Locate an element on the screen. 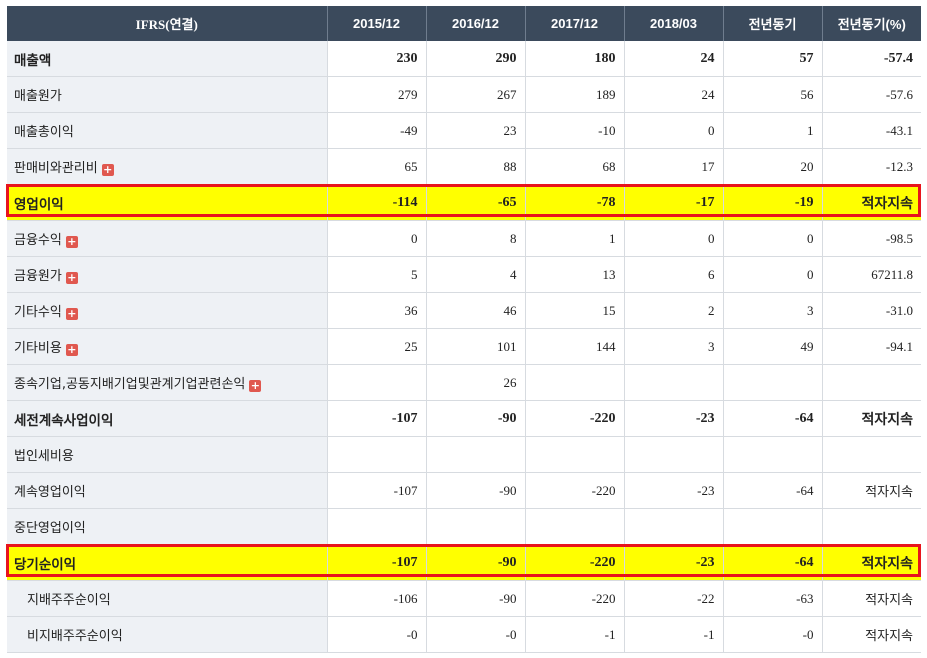 Image resolution: width=927 pixels, height=658 pixels. value-cell: 67211.8 is located at coordinates (871, 274).